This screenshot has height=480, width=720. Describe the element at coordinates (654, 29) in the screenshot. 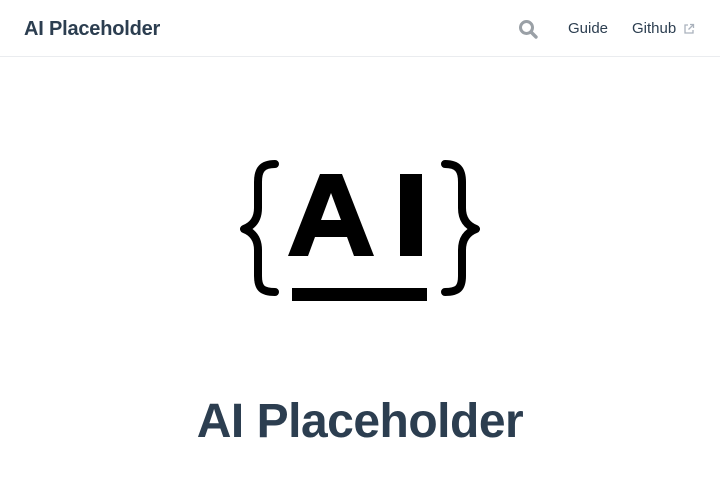

I see `nav-link-github: Github` at that location.